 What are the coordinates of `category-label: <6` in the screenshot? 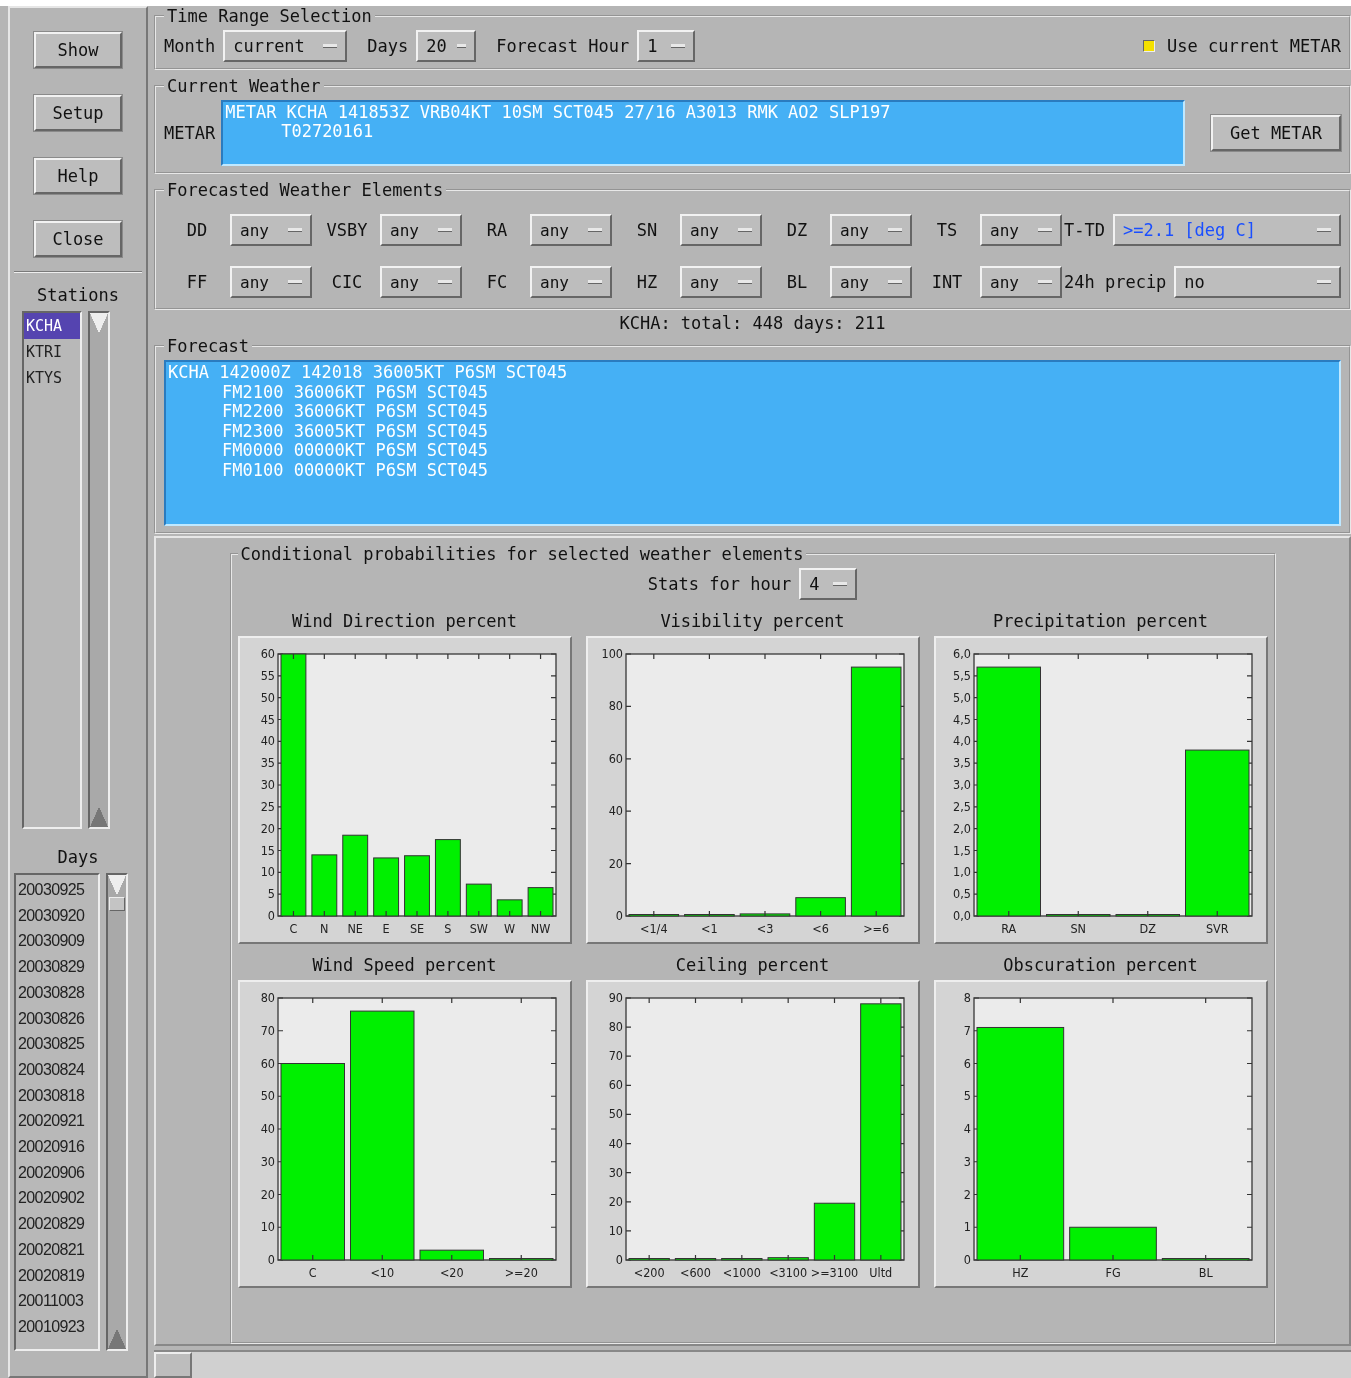 It's located at (820, 928).